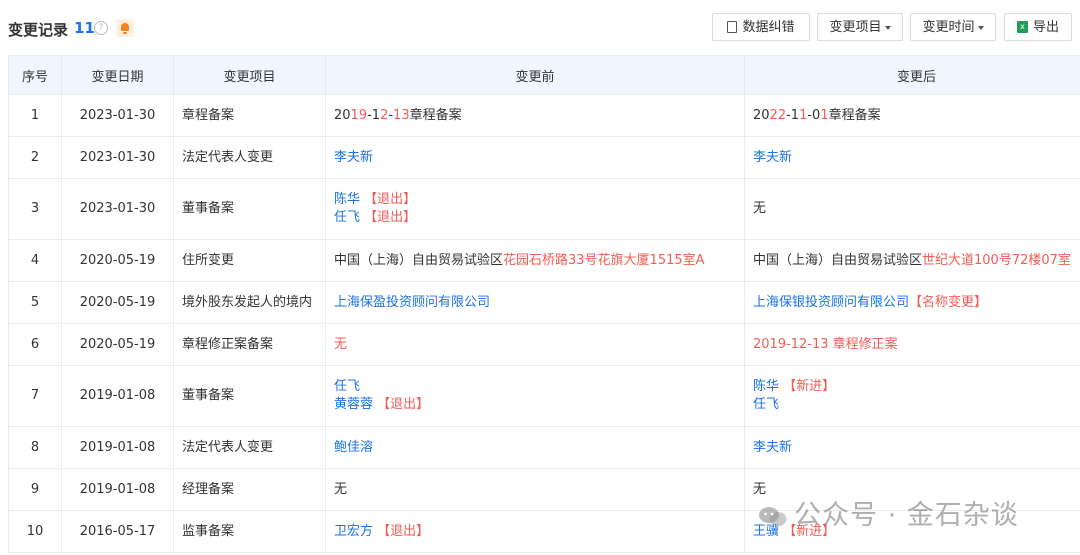  Describe the element at coordinates (912, 396) in the screenshot. I see `change-after-cell: 陈华 【新进】 任飞` at that location.